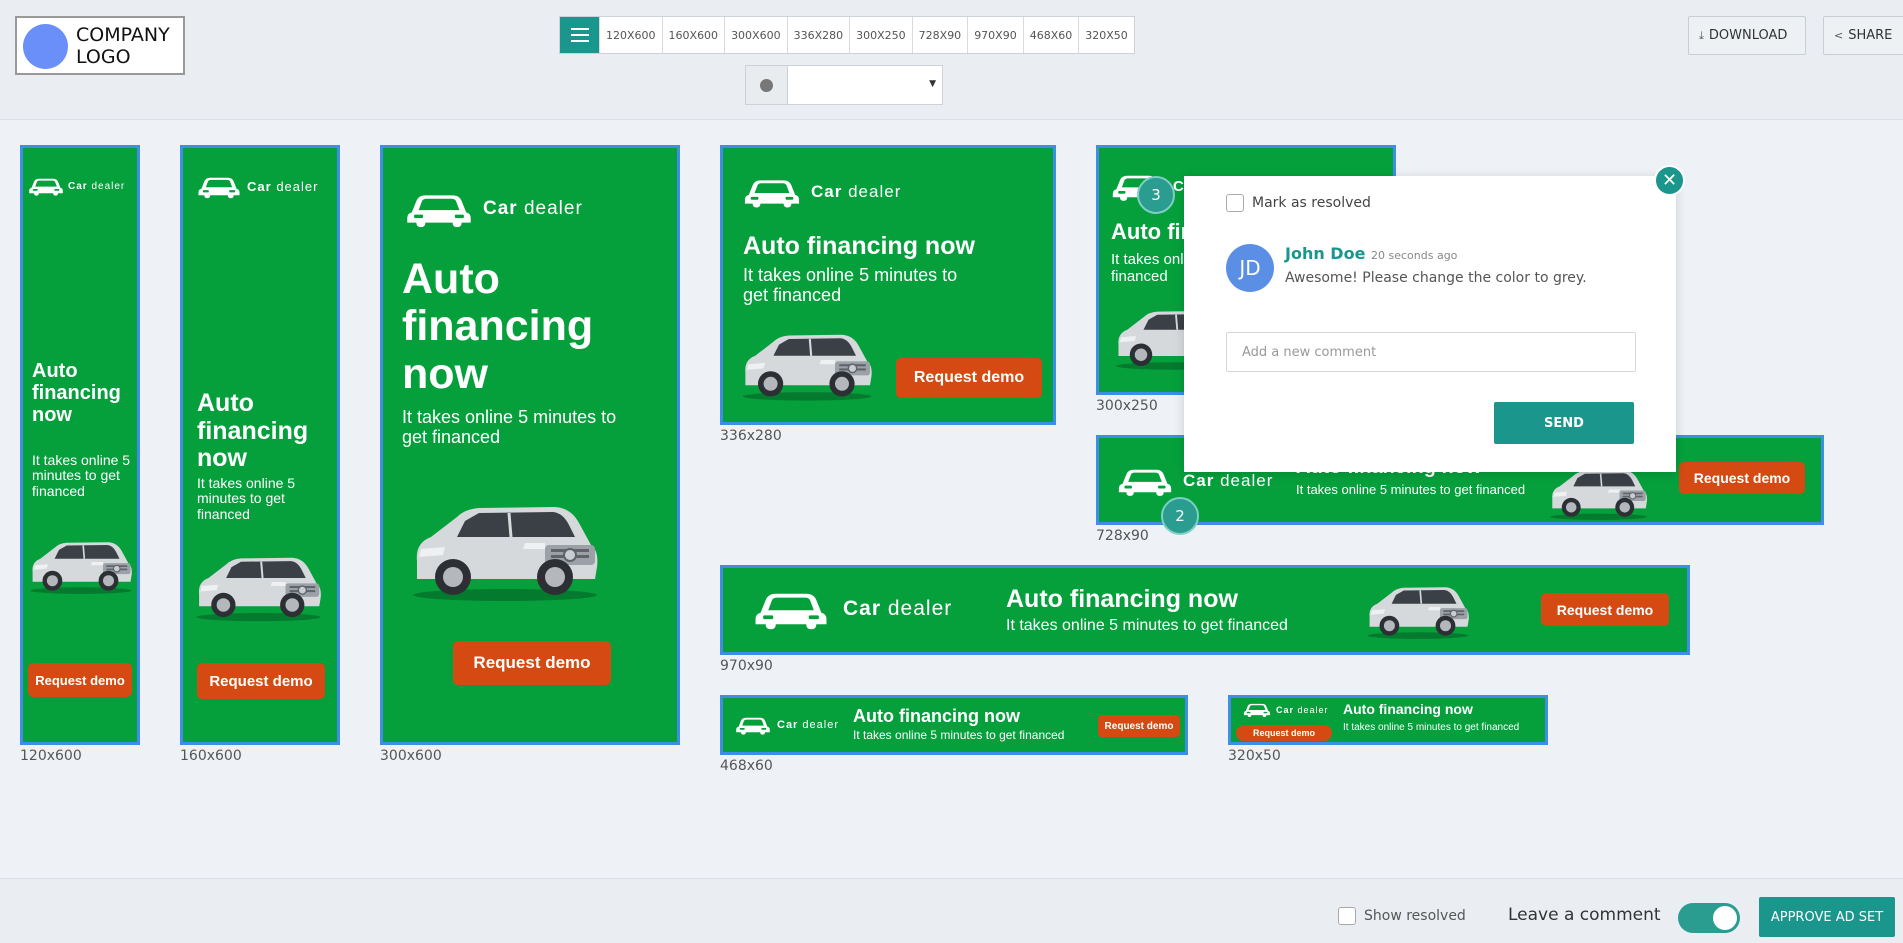 The width and height of the screenshot is (1903, 943). I want to click on ad-size-label: 120x600, so click(51, 756).